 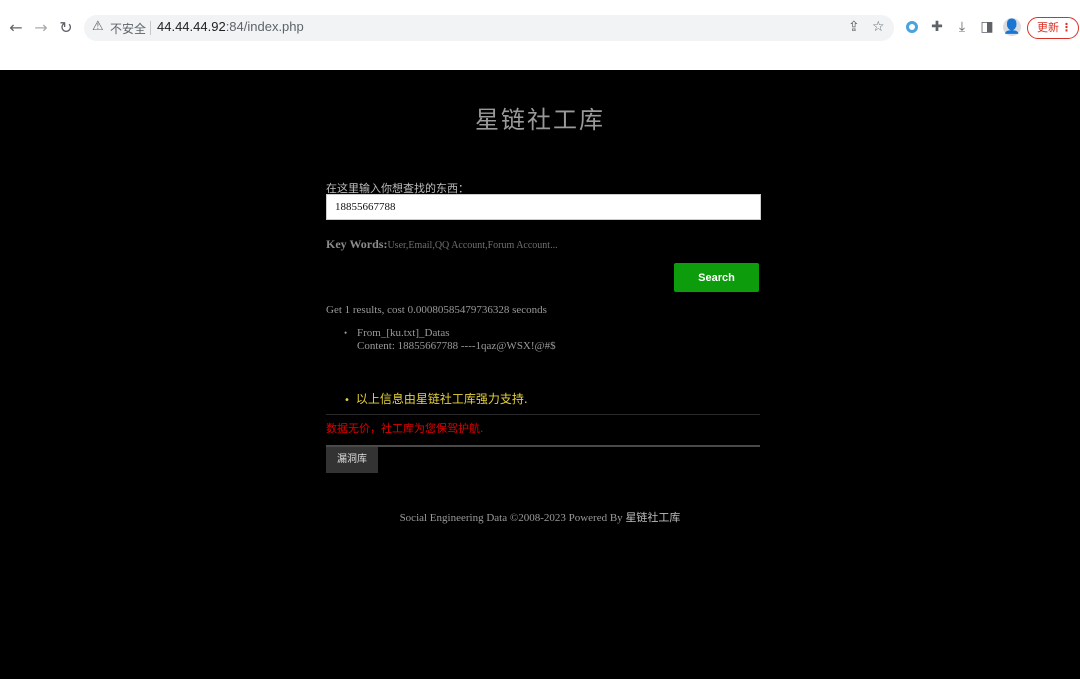 What do you see at coordinates (98, 26) in the screenshot?
I see `warning-triangle-icon: ⚠` at bounding box center [98, 26].